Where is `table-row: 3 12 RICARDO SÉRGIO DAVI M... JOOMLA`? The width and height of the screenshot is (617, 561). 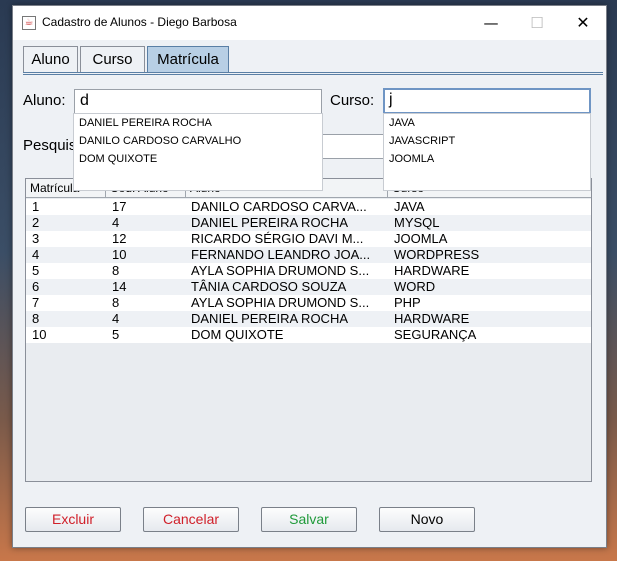 table-row: 3 12 RICARDO SÉRGIO DAVI M... JOOMLA is located at coordinates (308, 239).